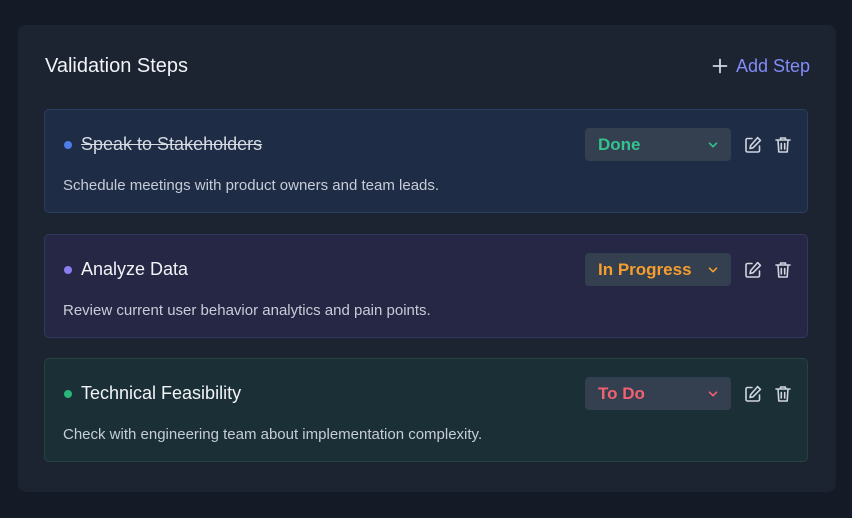 Image resolution: width=852 pixels, height=518 pixels. I want to click on step-title: Speak to Stakeholders, so click(172, 144).